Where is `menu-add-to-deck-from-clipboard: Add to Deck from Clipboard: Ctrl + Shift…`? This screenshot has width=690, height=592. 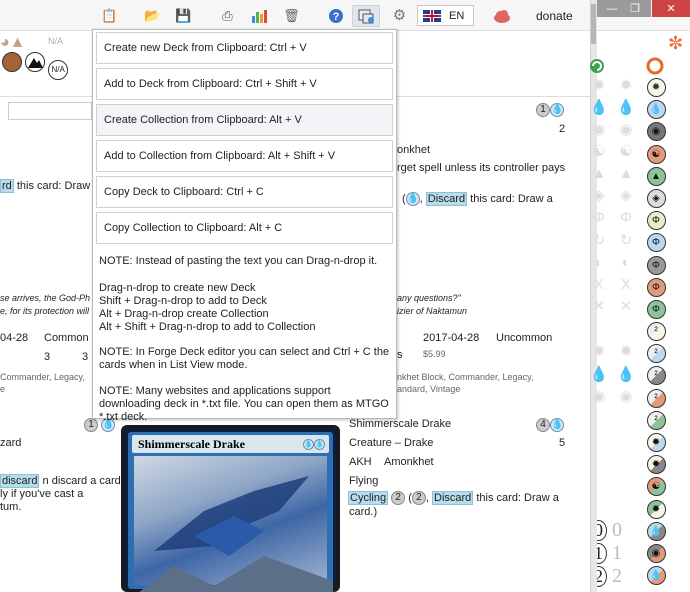
menu-add-to-deck-from-clipboard: Add to Deck from Clipboard: Ctrl + Shift… is located at coordinates (244, 84).